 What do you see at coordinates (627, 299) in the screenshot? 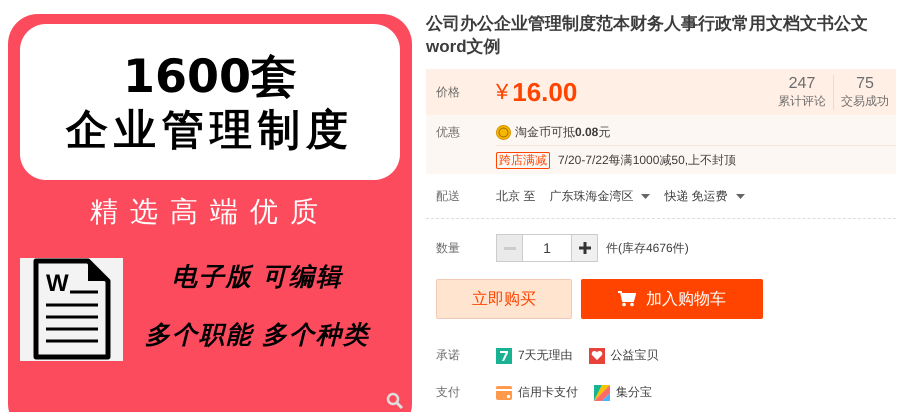
I see `cart-icon` at bounding box center [627, 299].